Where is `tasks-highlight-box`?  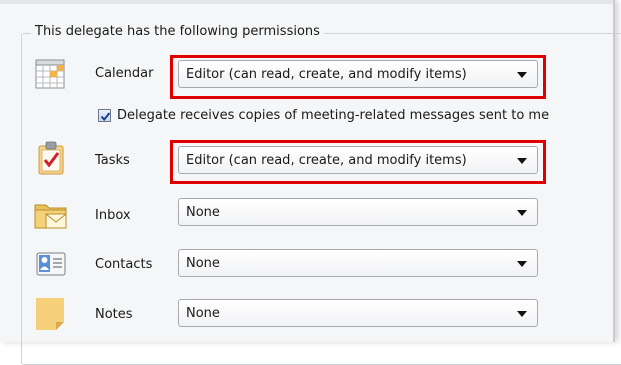
tasks-highlight-box is located at coordinates (358, 162).